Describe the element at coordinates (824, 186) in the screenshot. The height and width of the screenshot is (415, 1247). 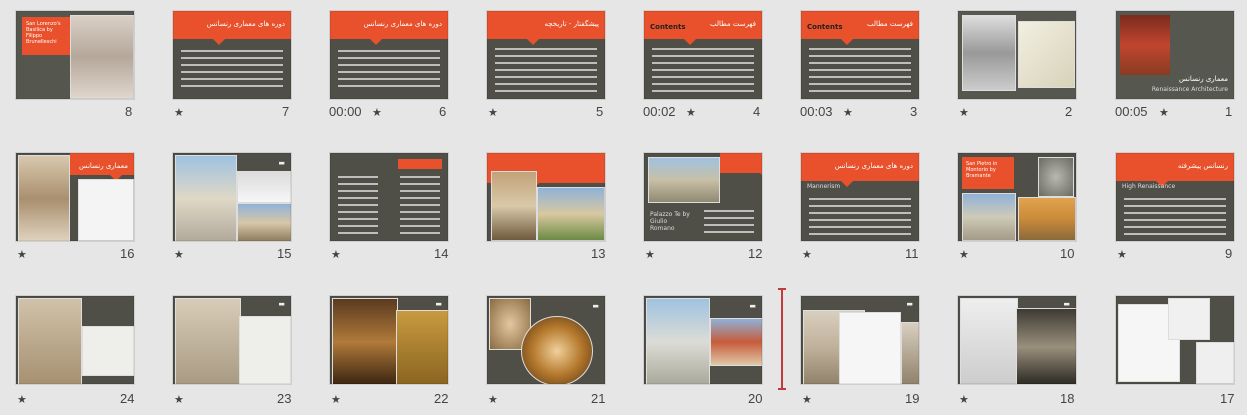
I see `slide-label-en: Mannerism` at that location.